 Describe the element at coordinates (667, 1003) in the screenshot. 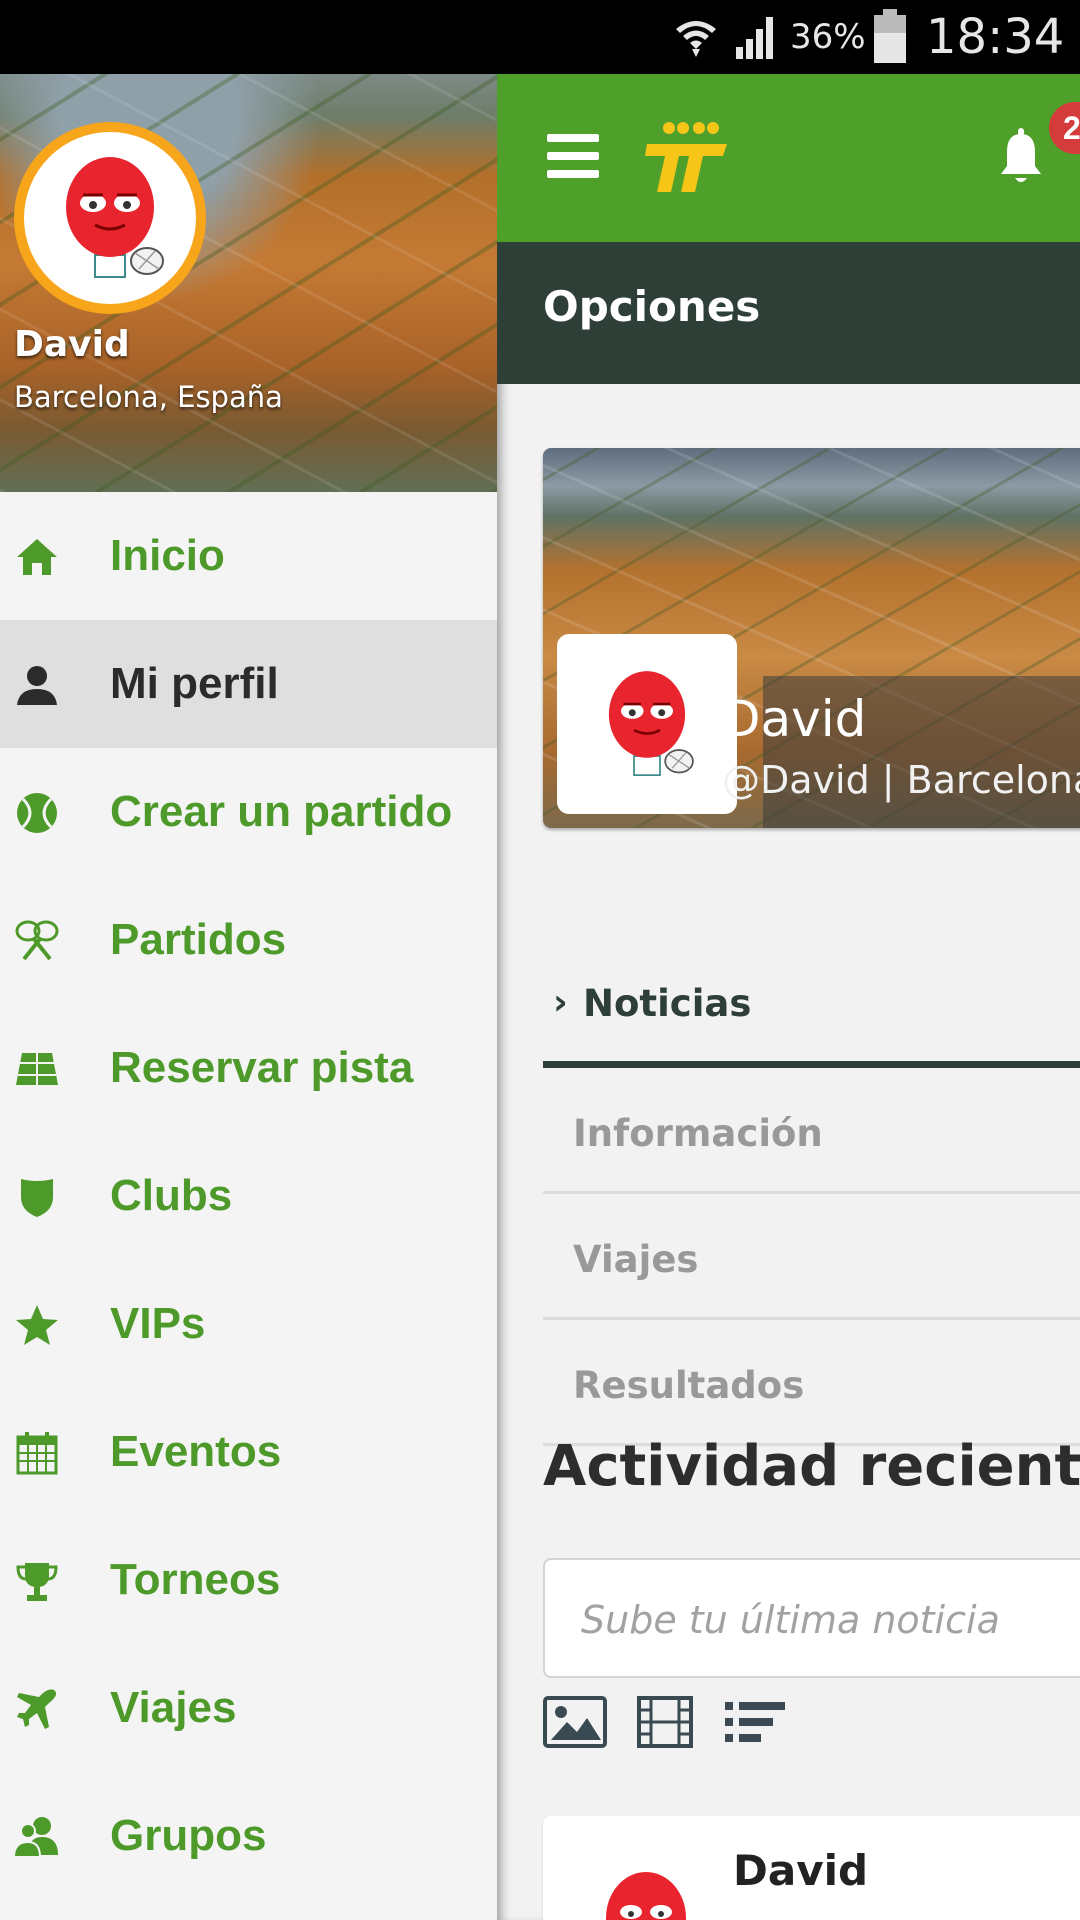

I see `tab-label: Noticias` at that location.